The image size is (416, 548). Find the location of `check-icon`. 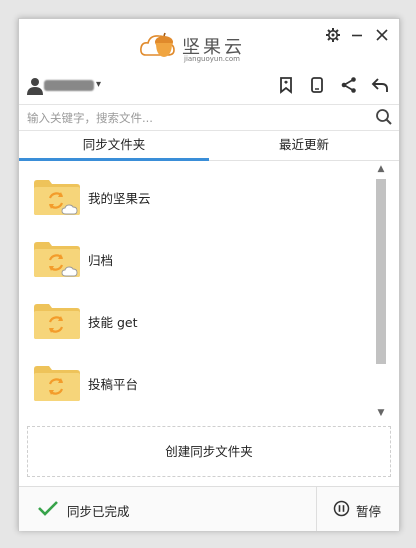

check-icon is located at coordinates (48, 508).